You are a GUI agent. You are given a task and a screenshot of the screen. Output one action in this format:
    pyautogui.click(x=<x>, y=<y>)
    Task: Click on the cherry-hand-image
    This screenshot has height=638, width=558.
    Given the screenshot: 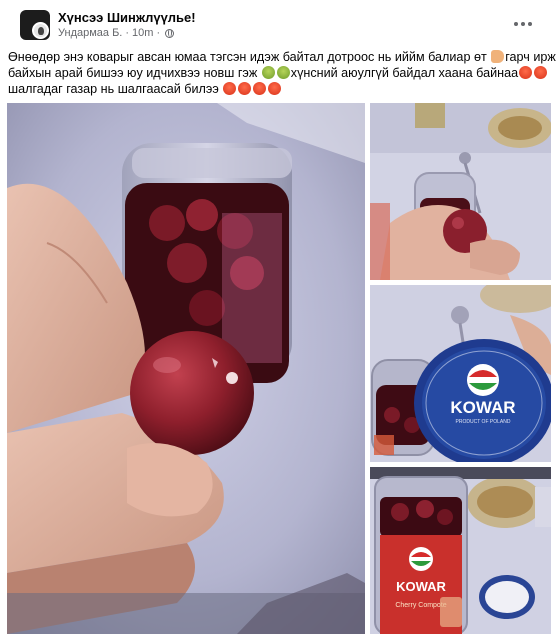 What is the action you would take?
    pyautogui.click(x=460, y=191)
    